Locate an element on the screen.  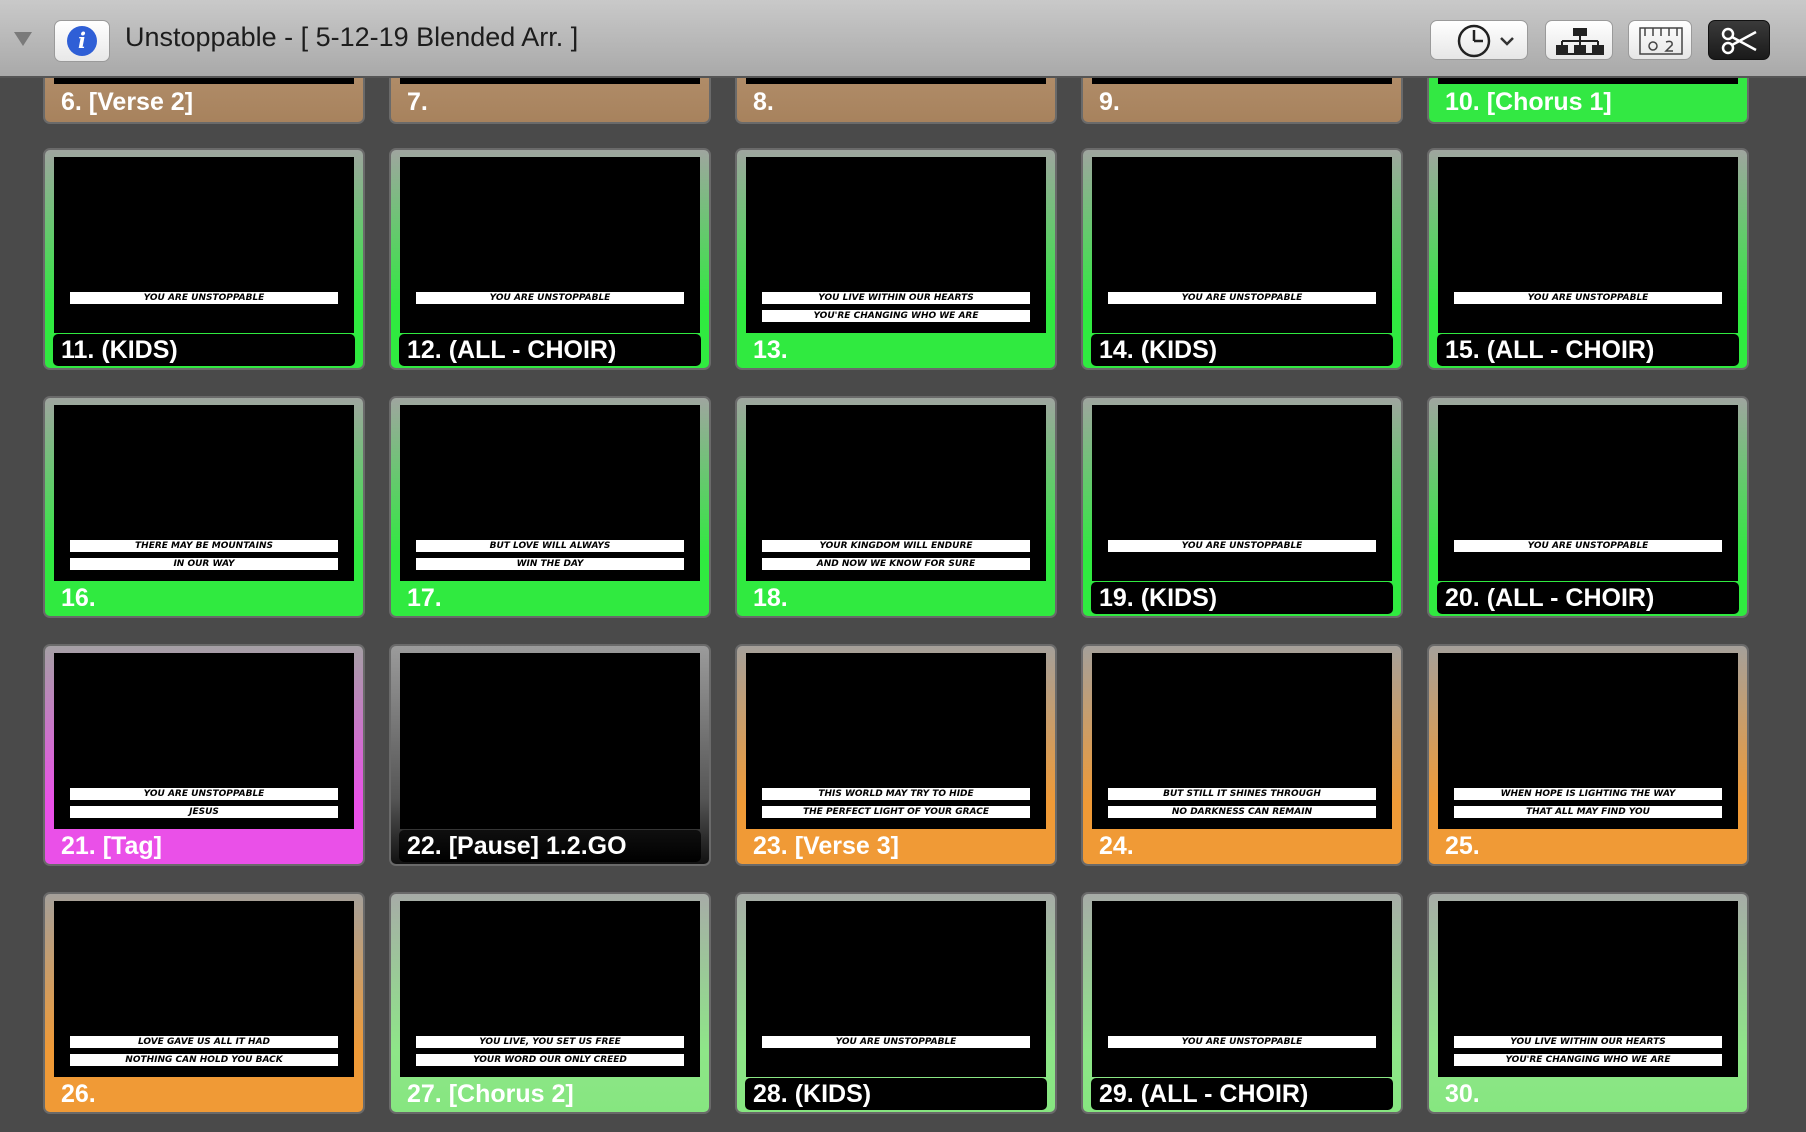
lyric-line: NO DARKNESS CAN REMAIN is located at coordinates (1242, 812).